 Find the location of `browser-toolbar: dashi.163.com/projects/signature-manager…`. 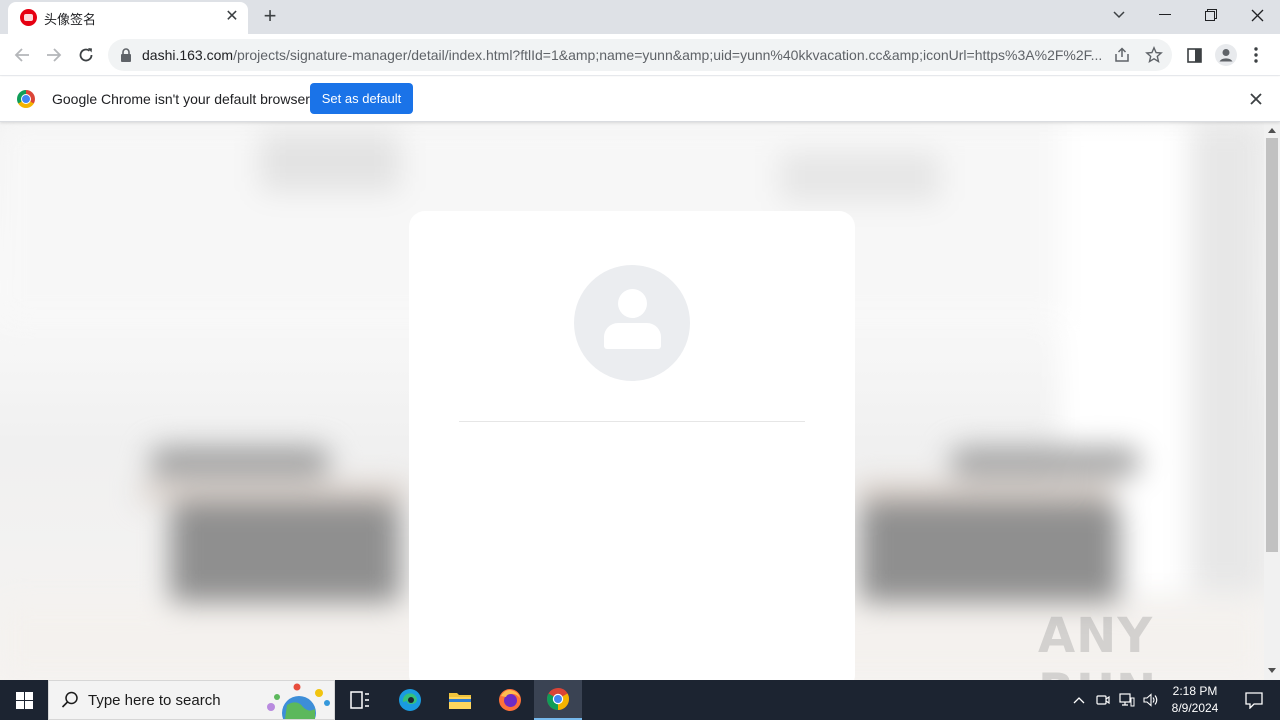

browser-toolbar: dashi.163.com/projects/signature-manager… is located at coordinates (640, 55).